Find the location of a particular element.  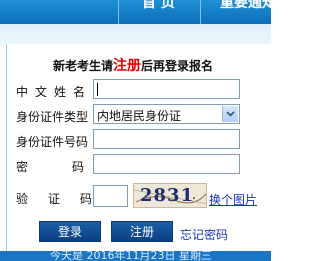

forgot-password-link: 忘记密码 is located at coordinates (204, 234).